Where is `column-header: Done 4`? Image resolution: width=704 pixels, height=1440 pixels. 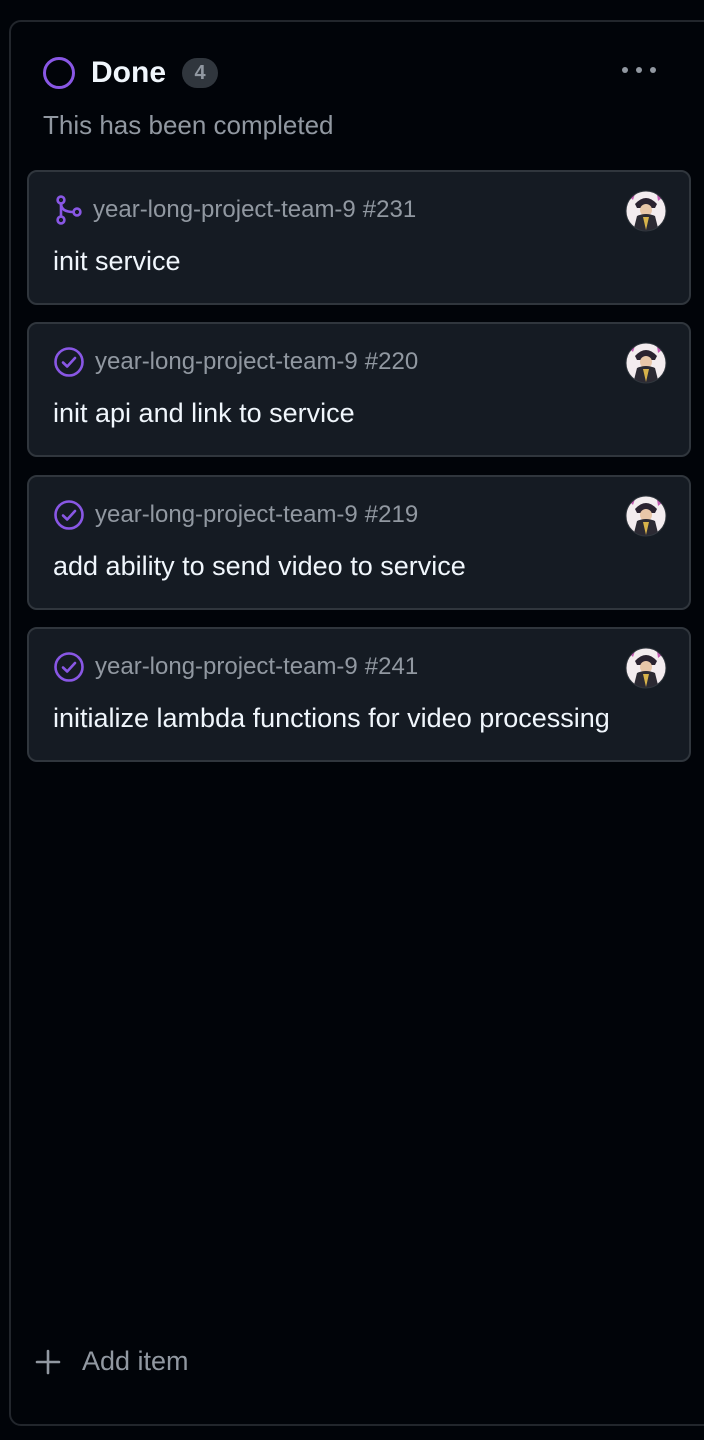
column-header: Done 4 is located at coordinates (130, 73).